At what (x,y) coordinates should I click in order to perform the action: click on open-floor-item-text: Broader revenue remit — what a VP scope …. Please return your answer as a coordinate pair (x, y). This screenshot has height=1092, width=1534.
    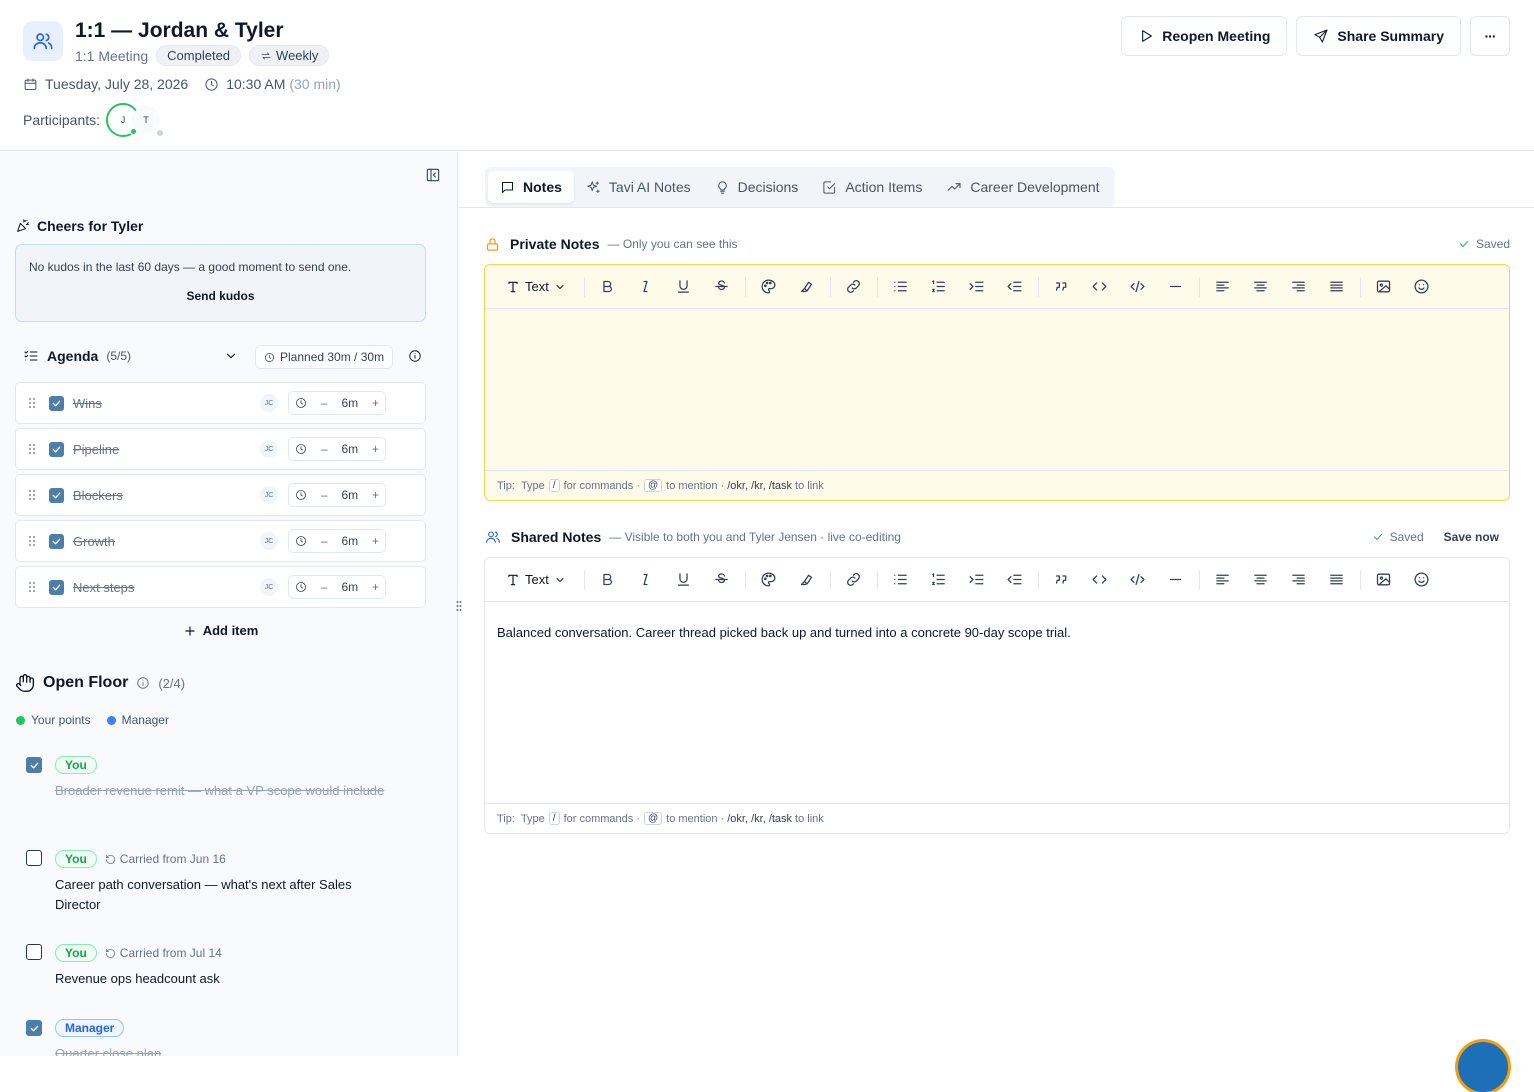
    Looking at the image, I should click on (220, 791).